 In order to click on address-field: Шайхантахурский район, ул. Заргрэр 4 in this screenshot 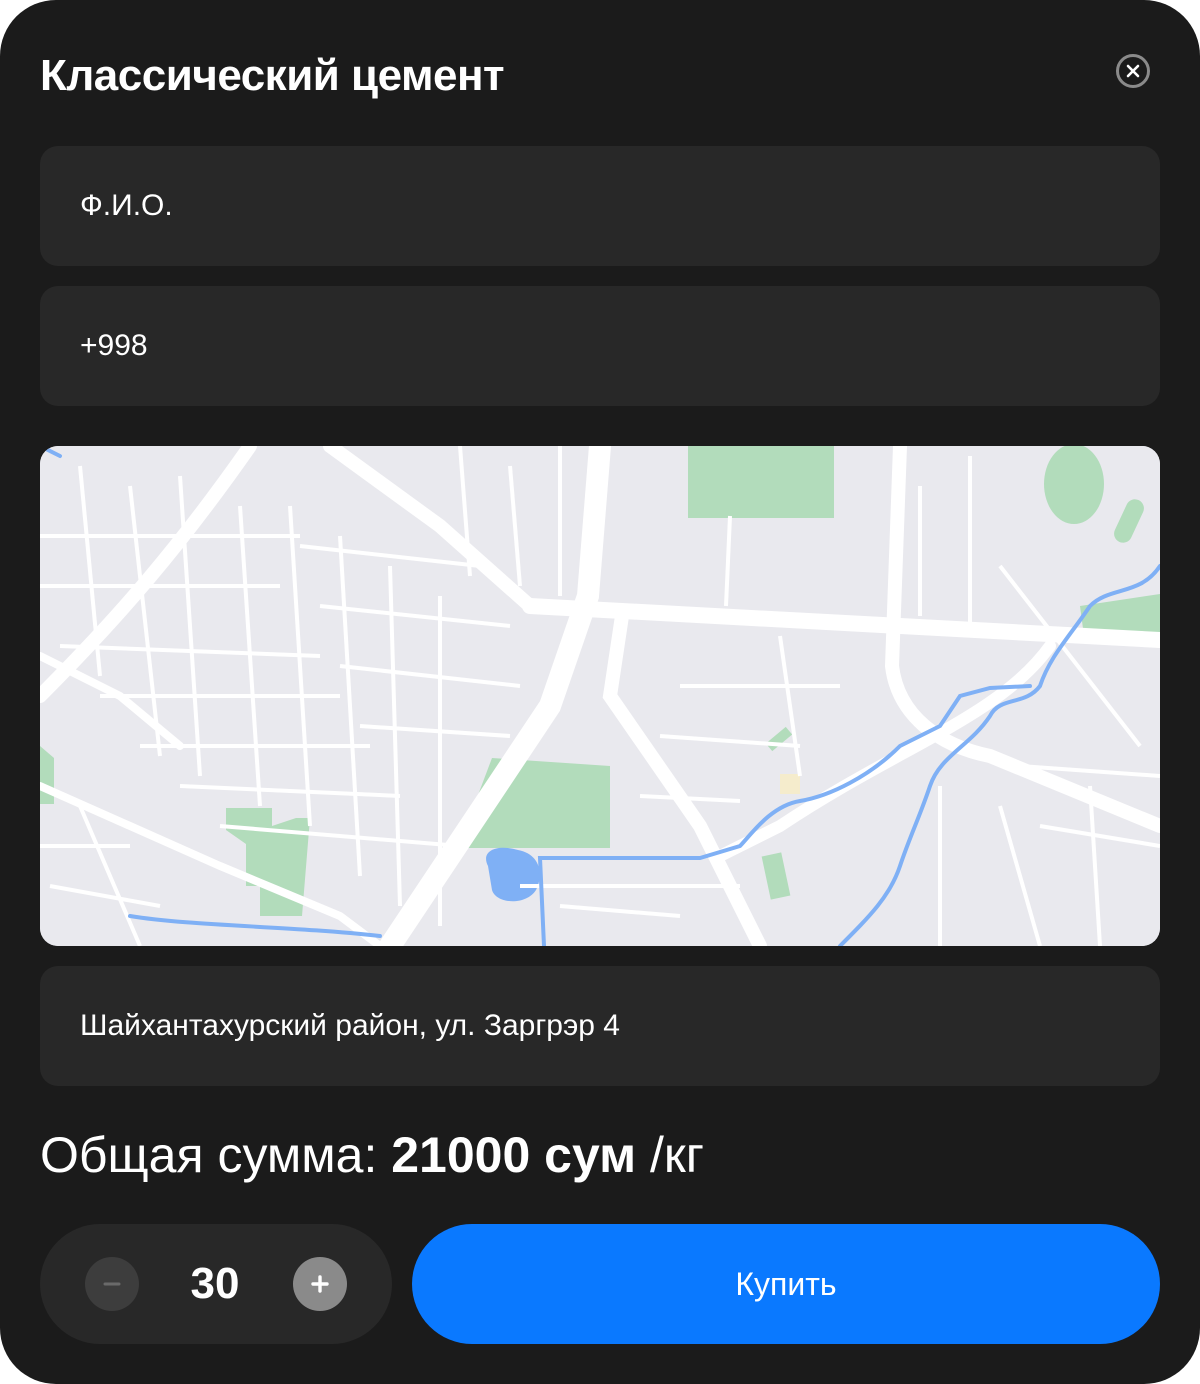, I will do `click(600, 1026)`.